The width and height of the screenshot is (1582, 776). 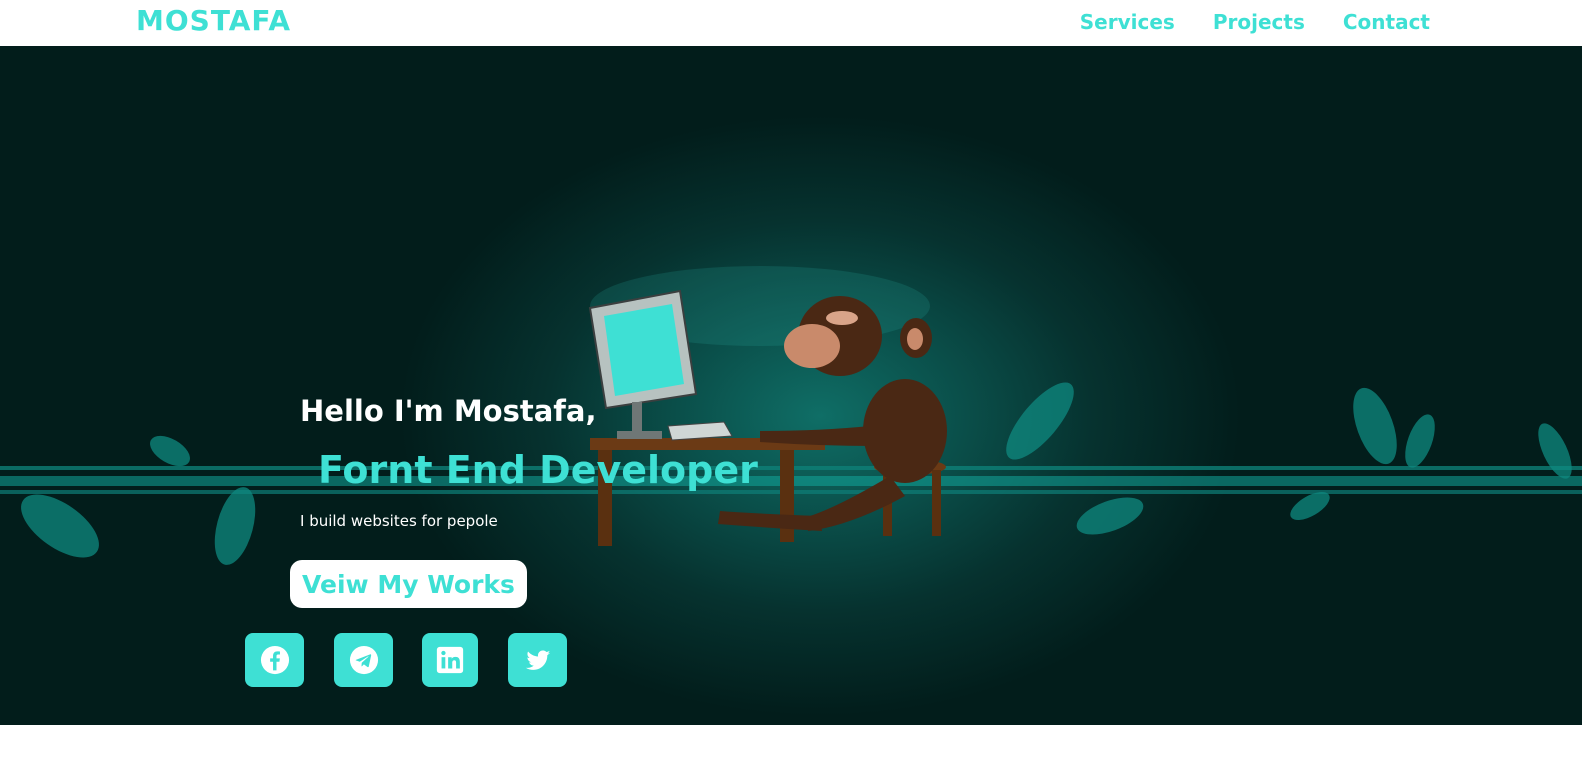 I want to click on top-navbar: MOSTAFA Services Projects Contact, so click(x=791, y=23).